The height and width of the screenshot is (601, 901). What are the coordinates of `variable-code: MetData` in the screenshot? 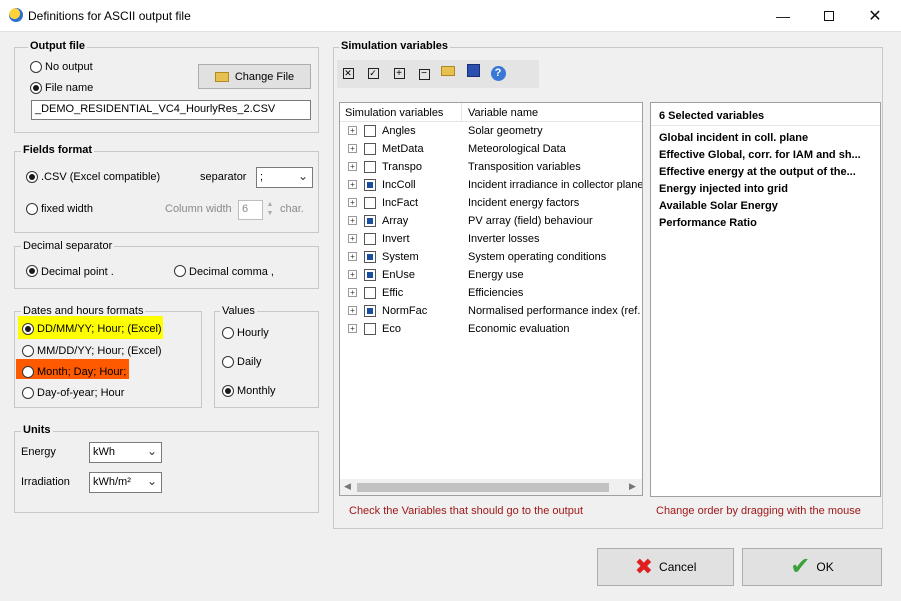 It's located at (403, 149).